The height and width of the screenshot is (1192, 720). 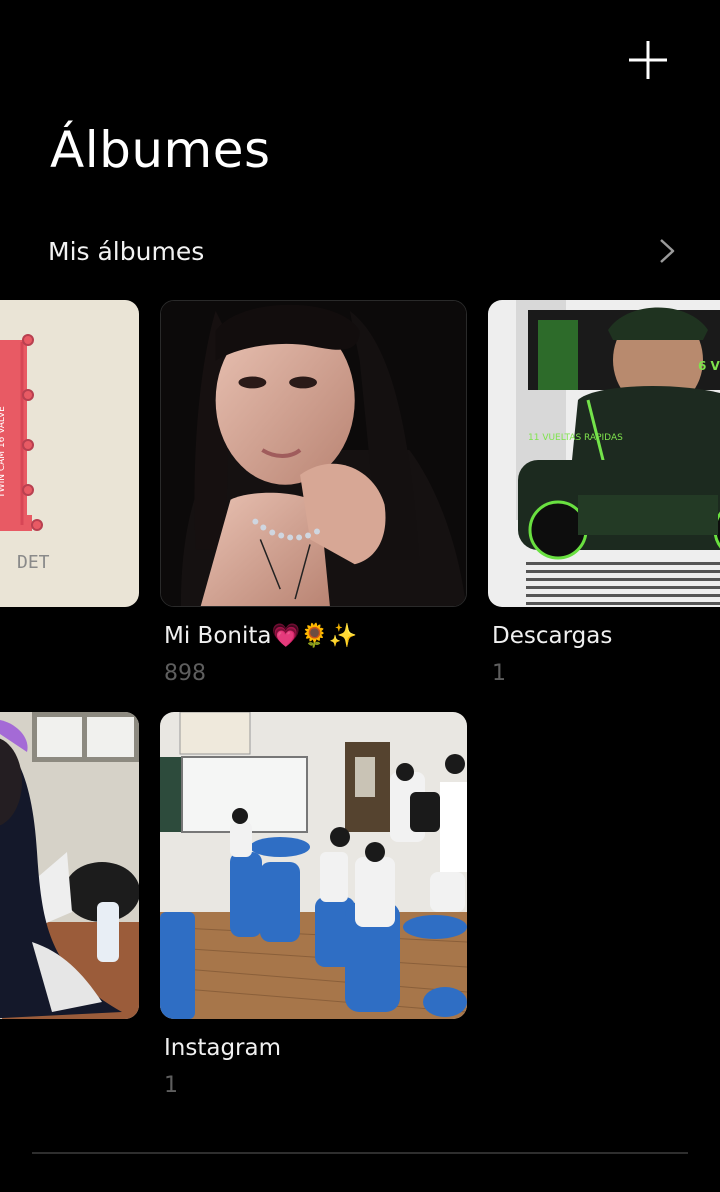 I want to click on chevron-right-icon, so click(x=667, y=251).